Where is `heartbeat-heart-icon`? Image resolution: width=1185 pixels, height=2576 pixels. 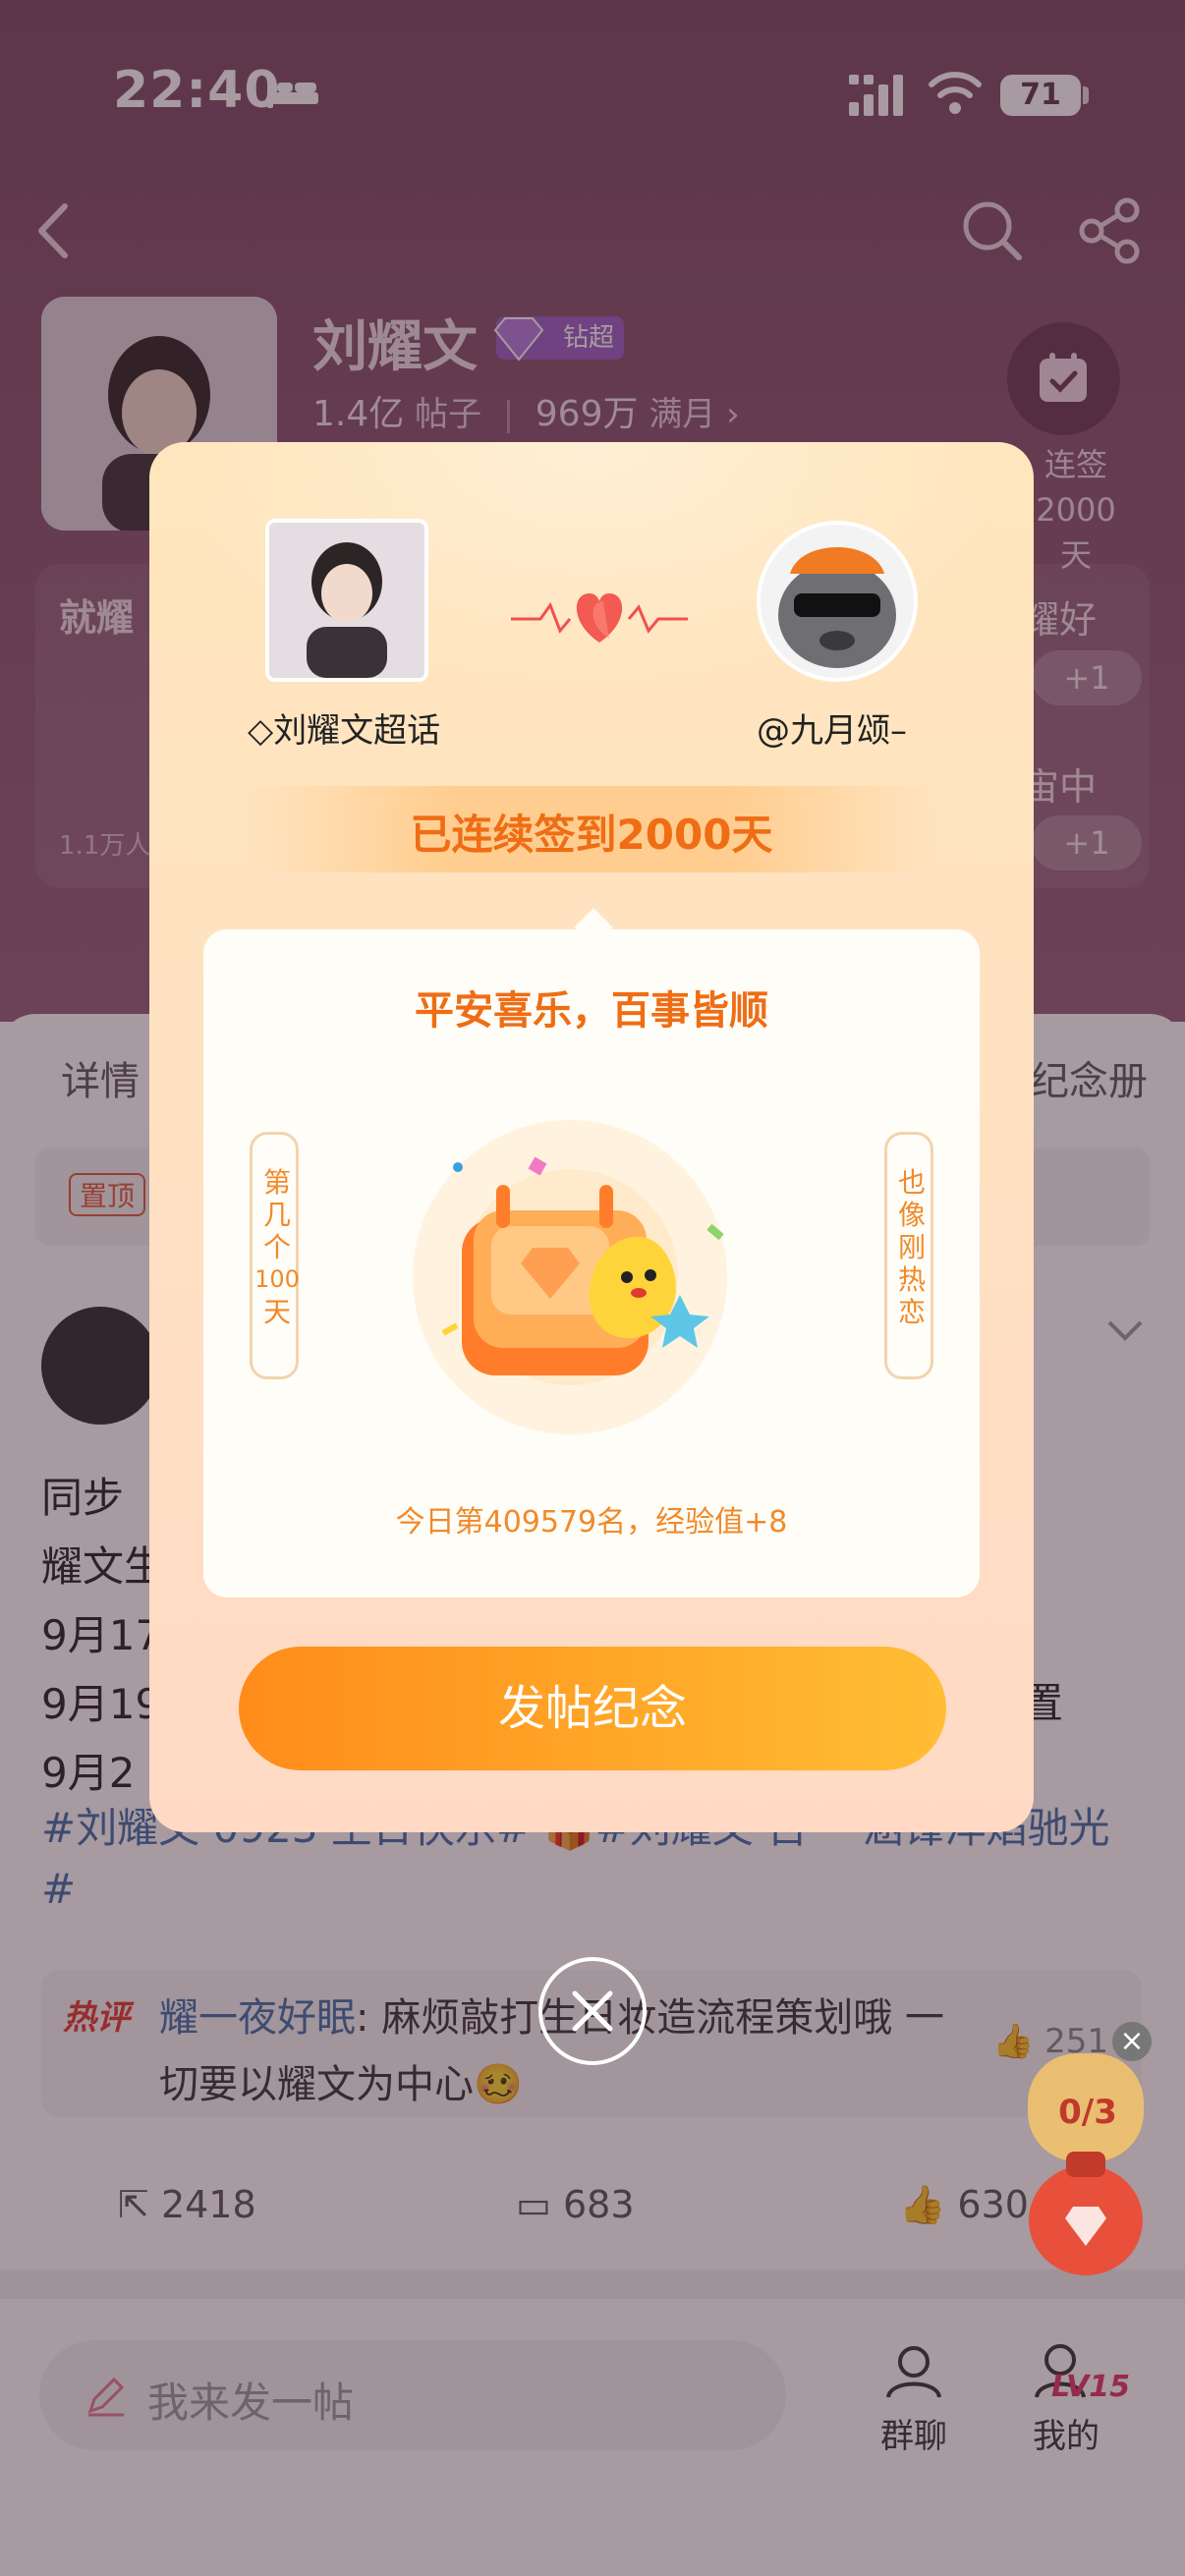 heartbeat-heart-icon is located at coordinates (600, 618).